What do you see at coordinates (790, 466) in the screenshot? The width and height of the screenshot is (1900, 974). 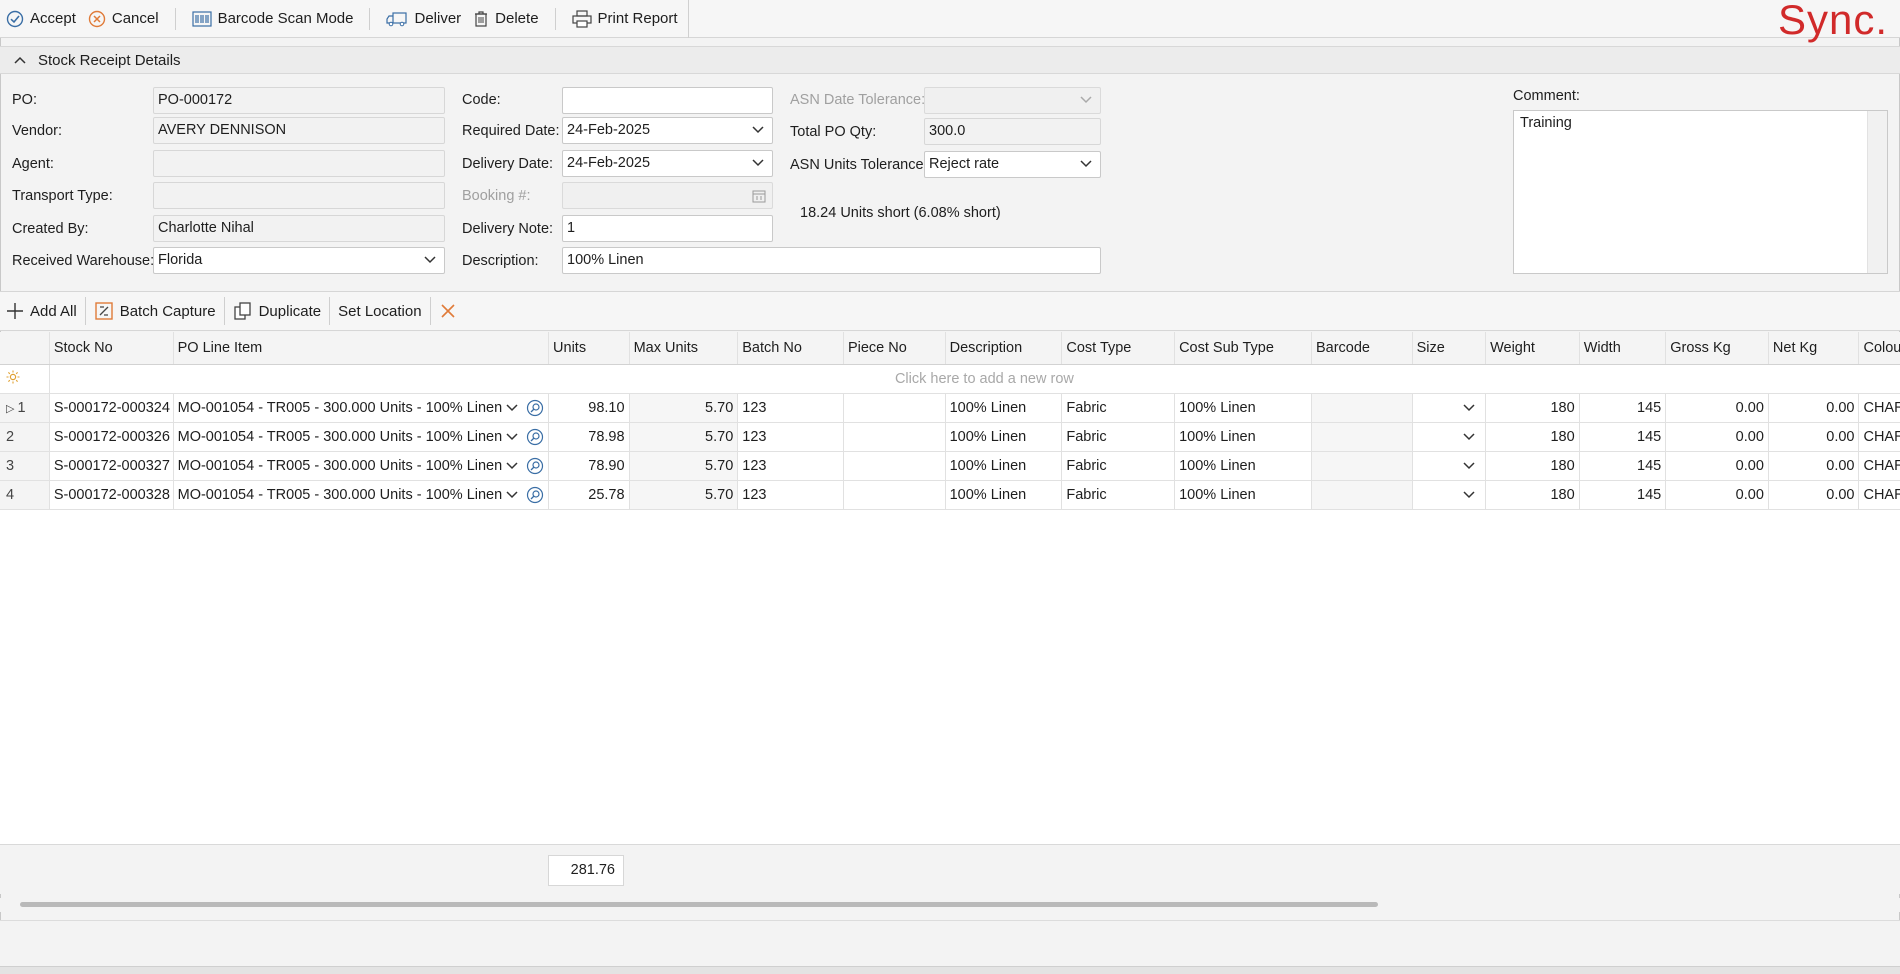 I see `batch-no-cell: 123` at bounding box center [790, 466].